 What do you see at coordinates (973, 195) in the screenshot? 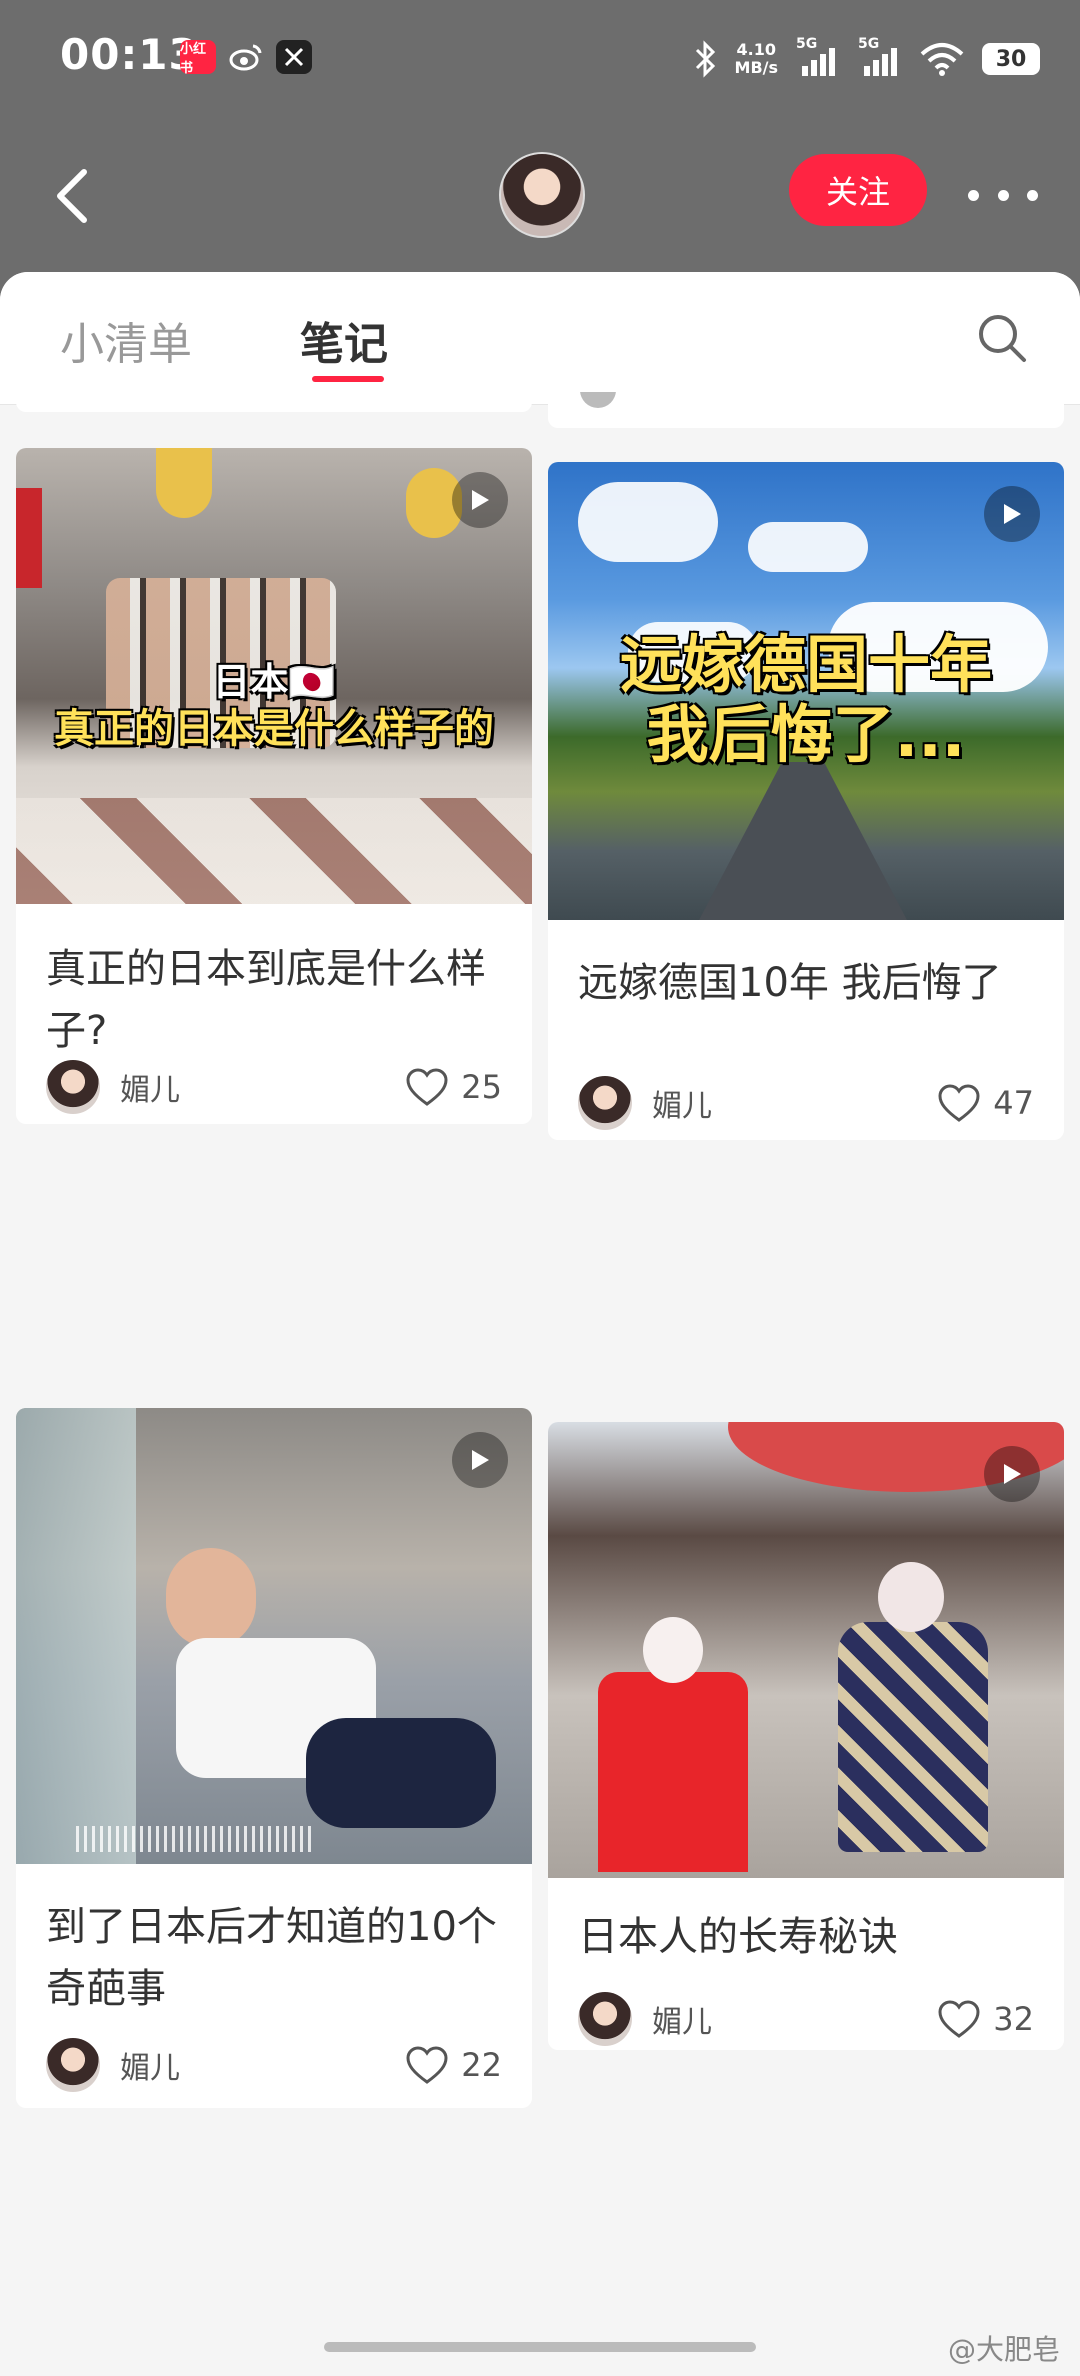
I see `more-dot-icon` at bounding box center [973, 195].